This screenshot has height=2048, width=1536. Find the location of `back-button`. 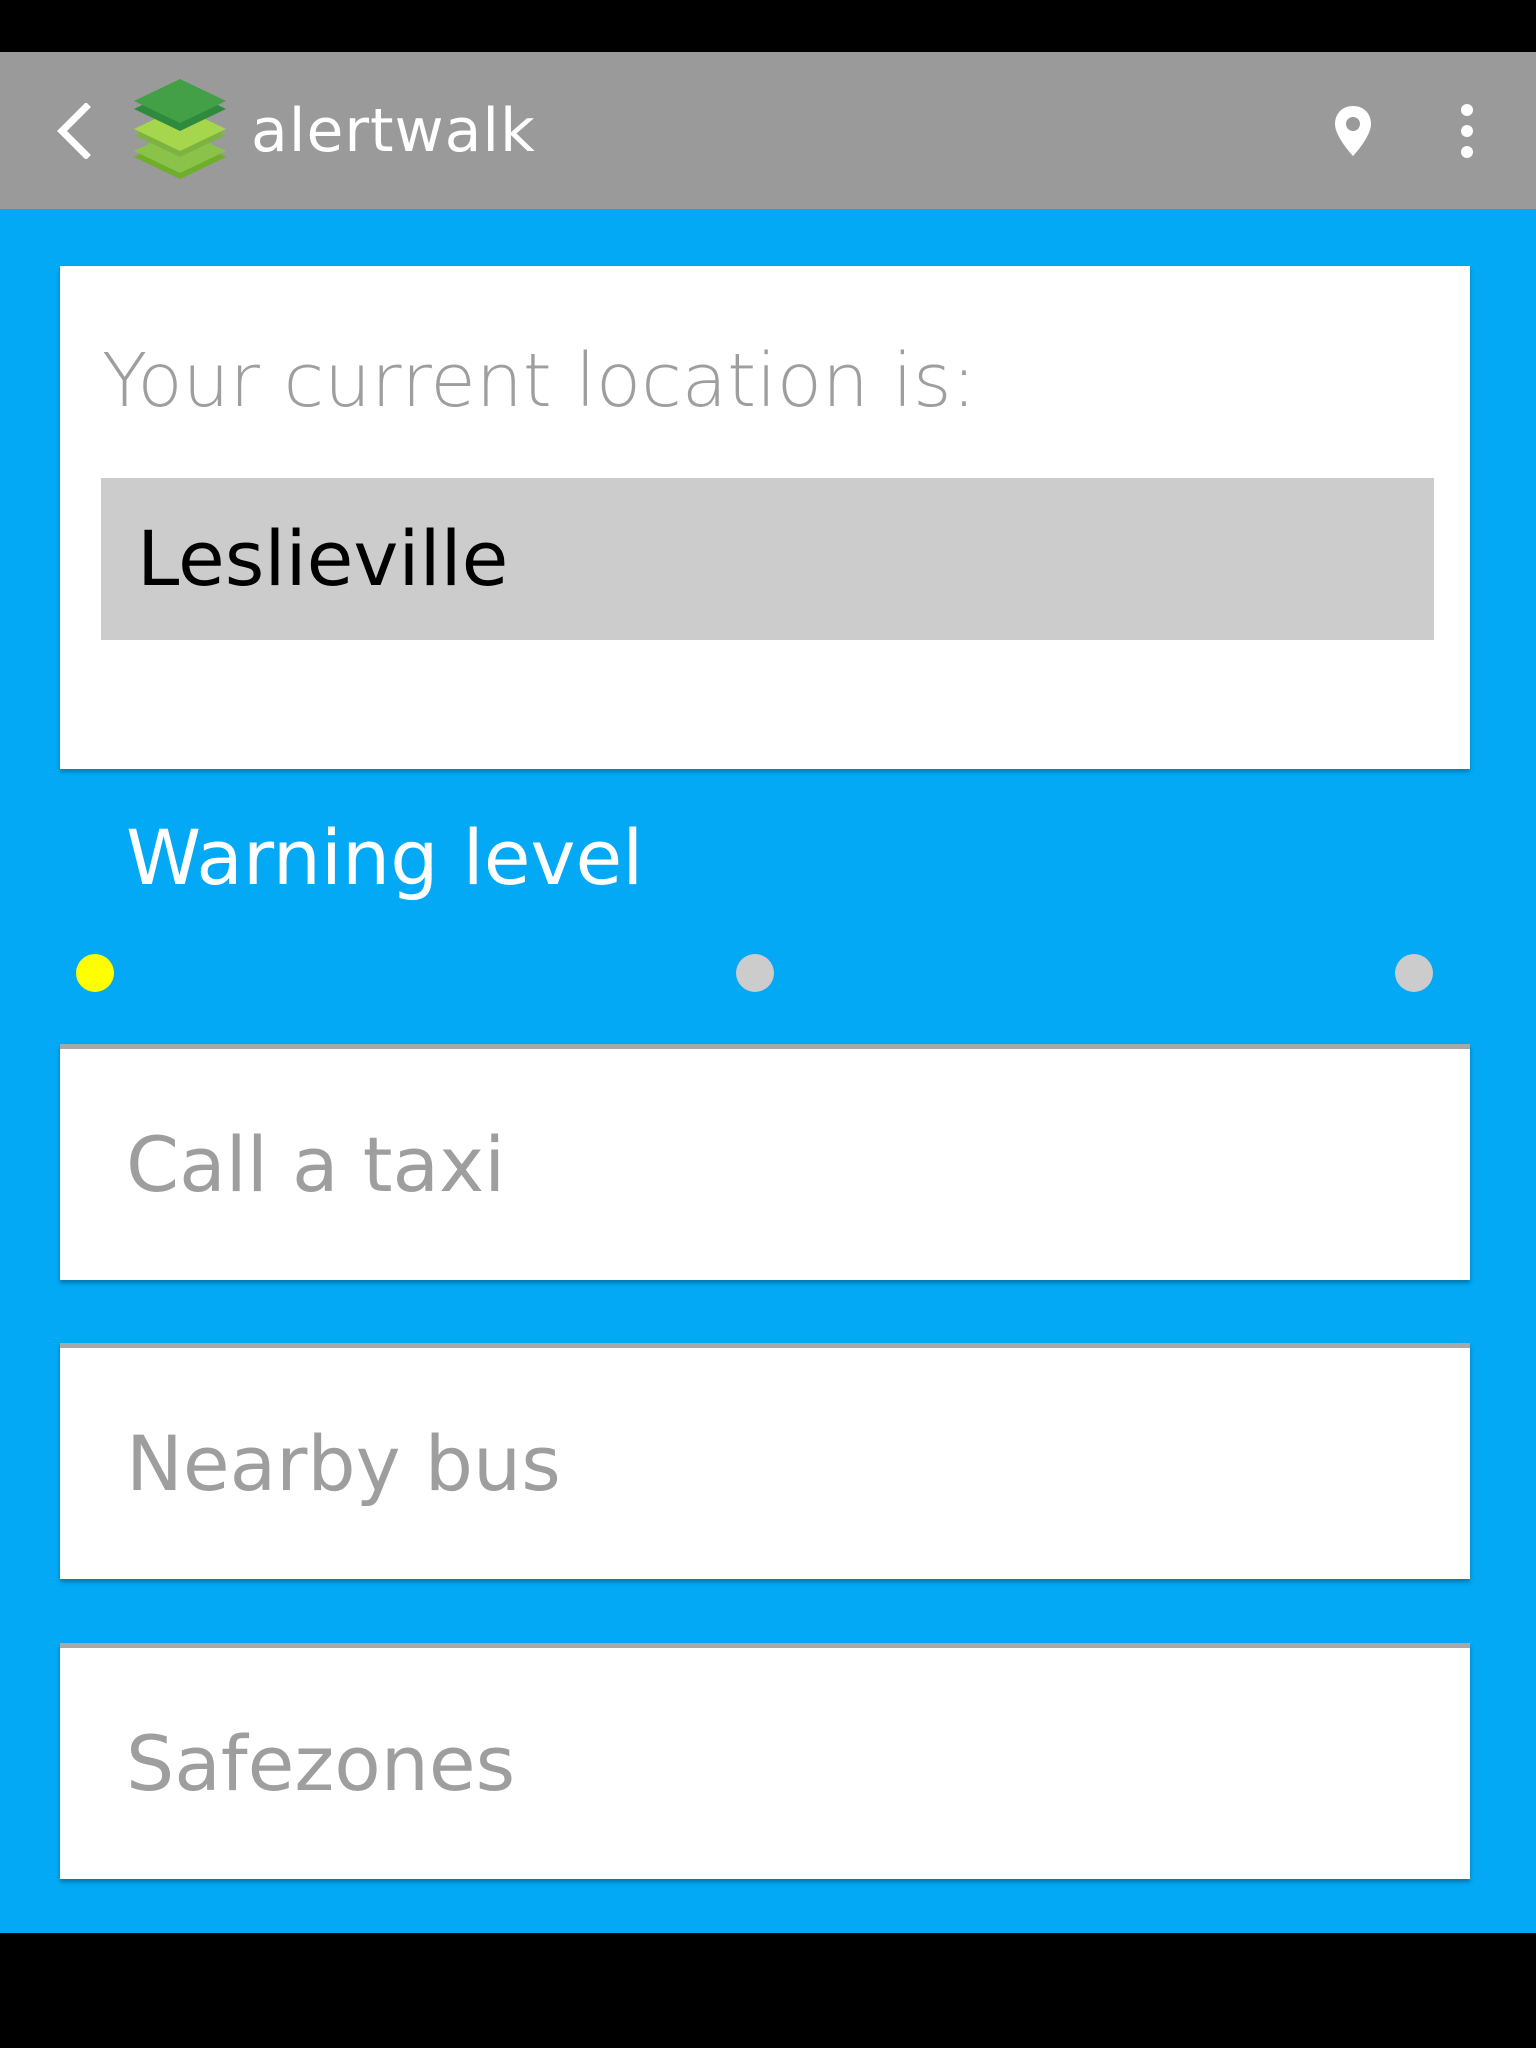

back-button is located at coordinates (74, 131).